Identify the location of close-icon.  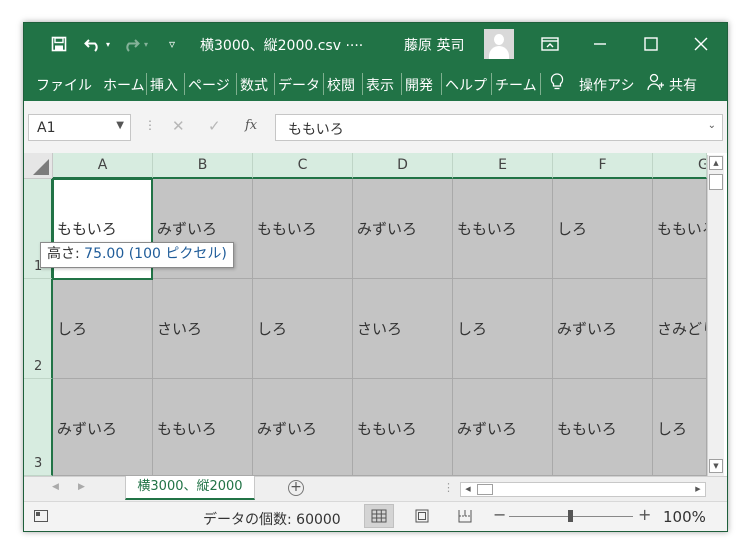
(701, 44).